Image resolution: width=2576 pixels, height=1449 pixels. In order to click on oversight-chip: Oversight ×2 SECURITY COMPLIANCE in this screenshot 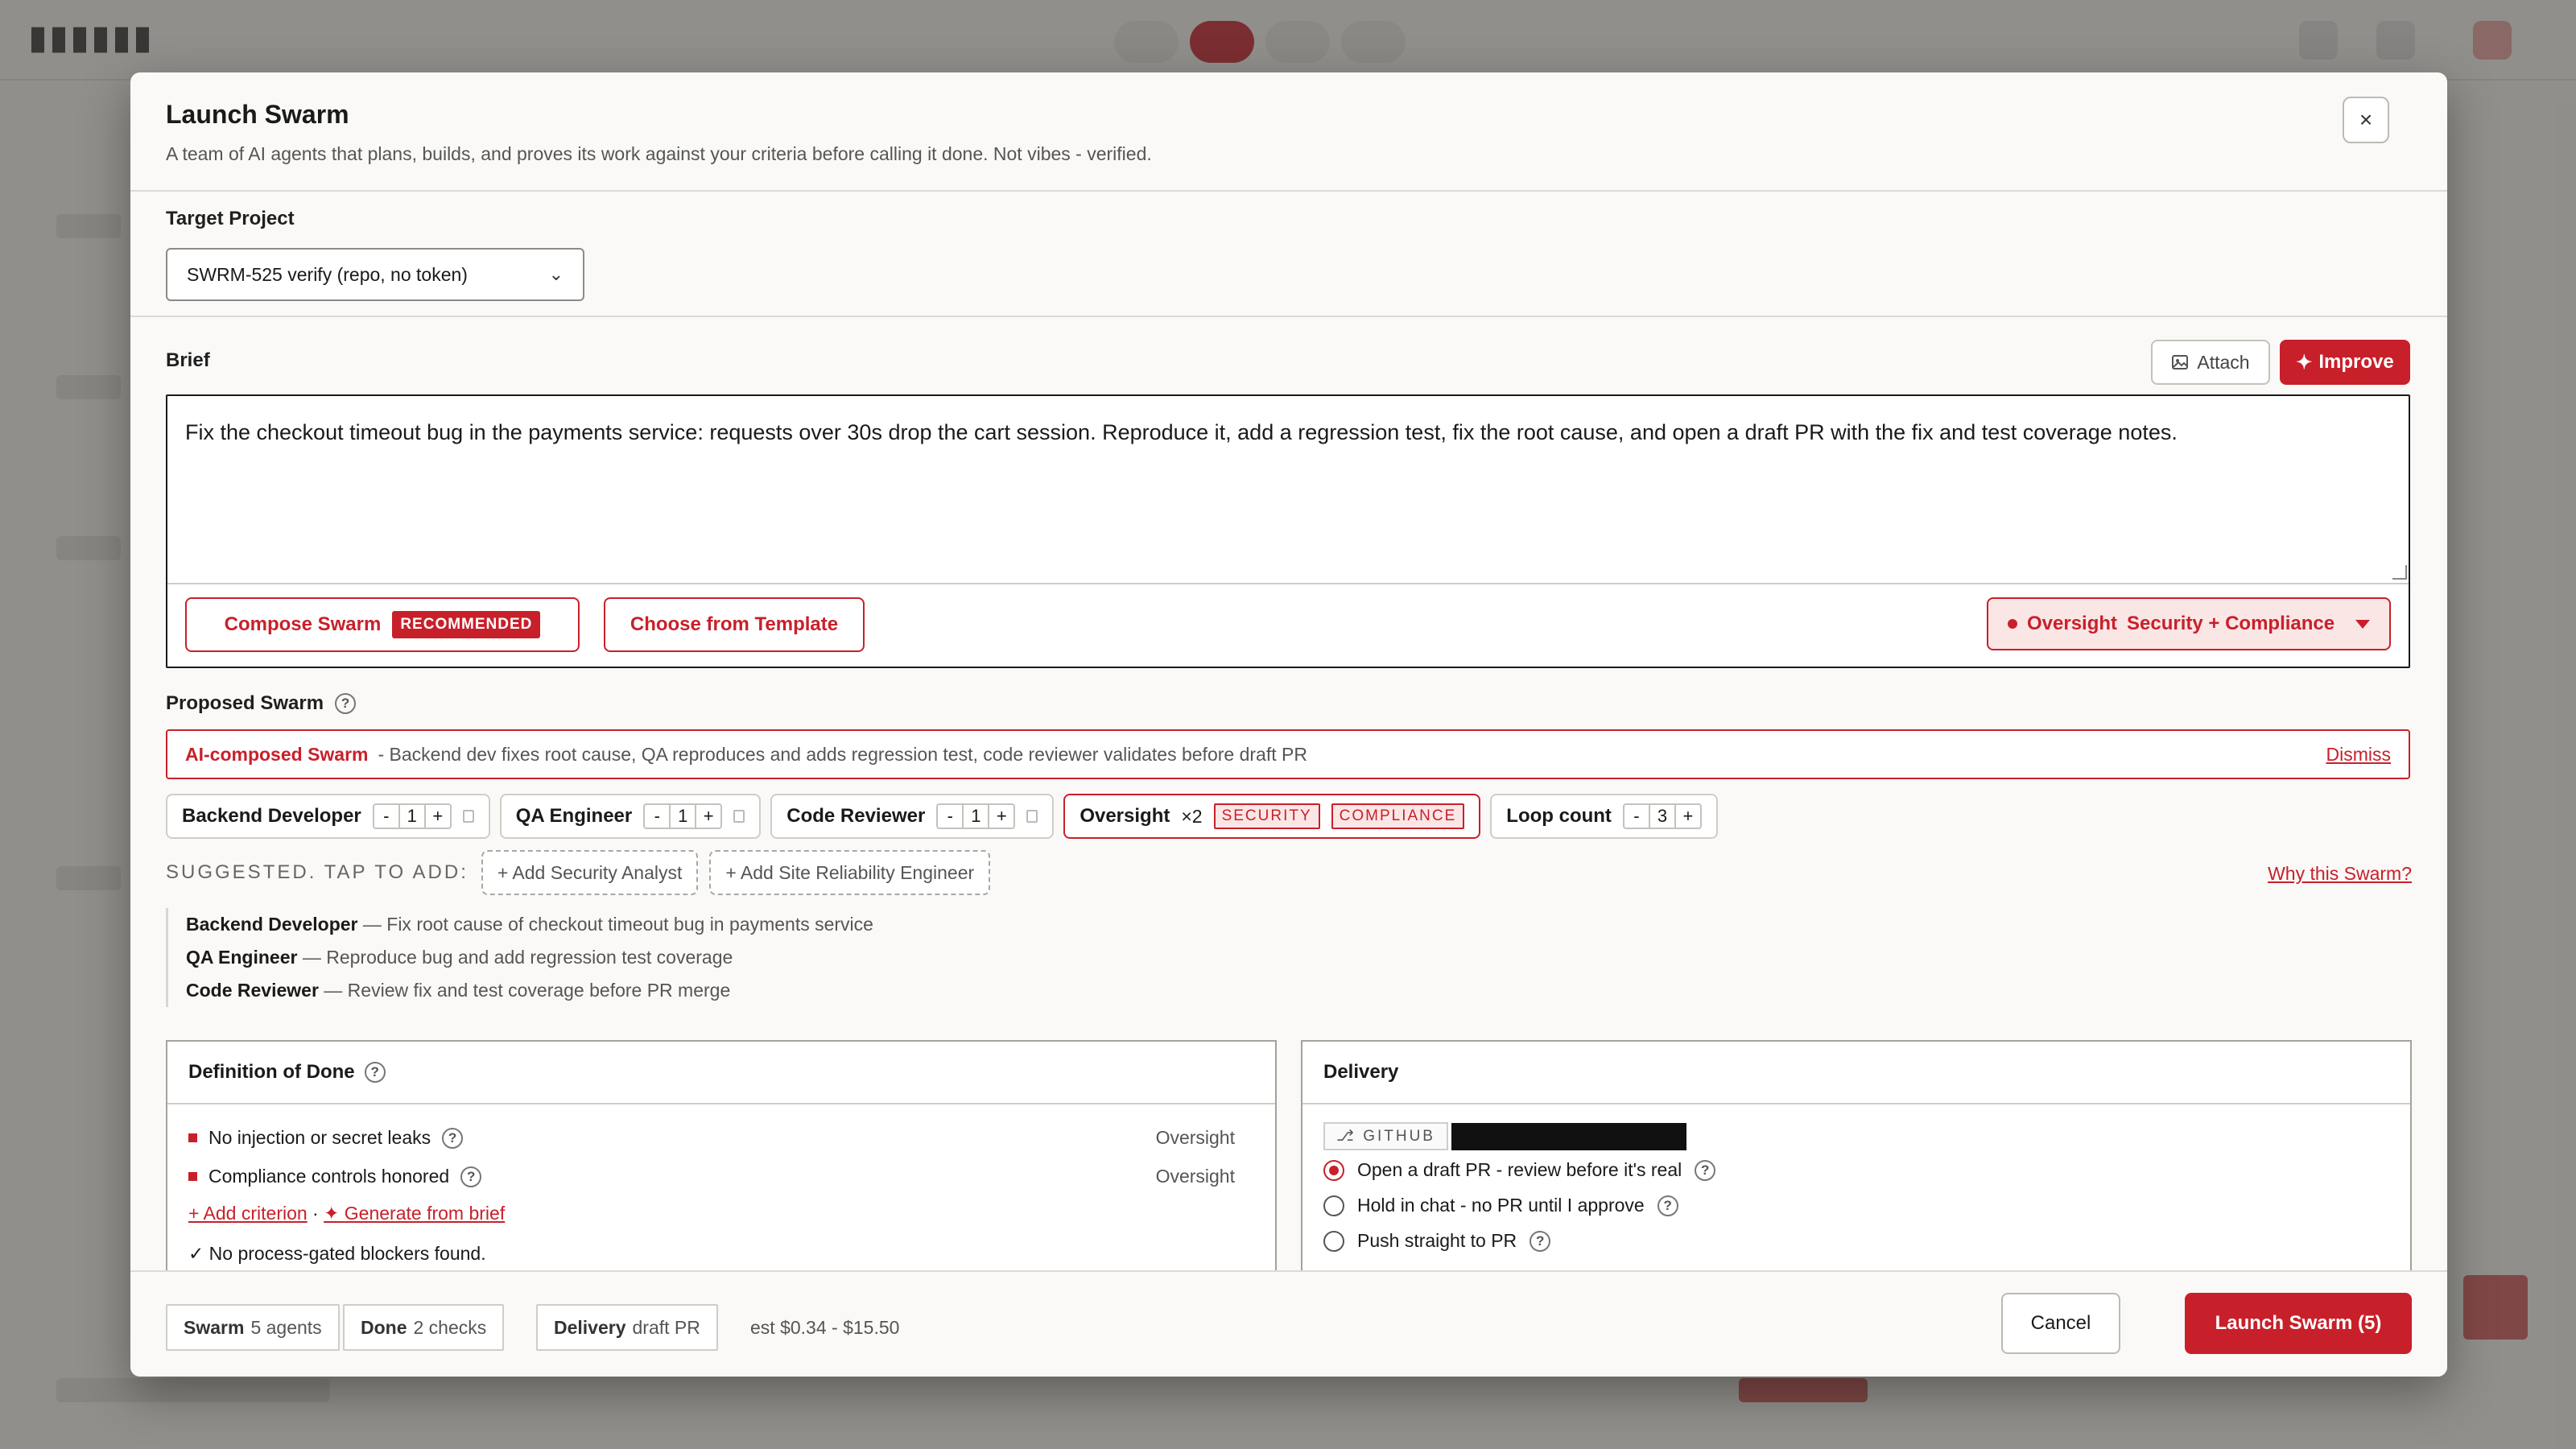, I will do `click(1272, 816)`.